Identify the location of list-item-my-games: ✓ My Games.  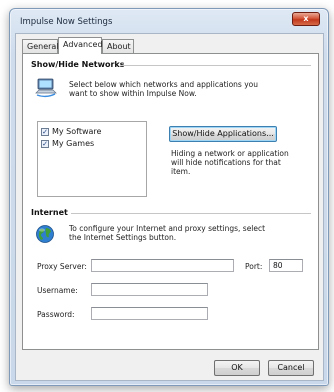
(67, 143).